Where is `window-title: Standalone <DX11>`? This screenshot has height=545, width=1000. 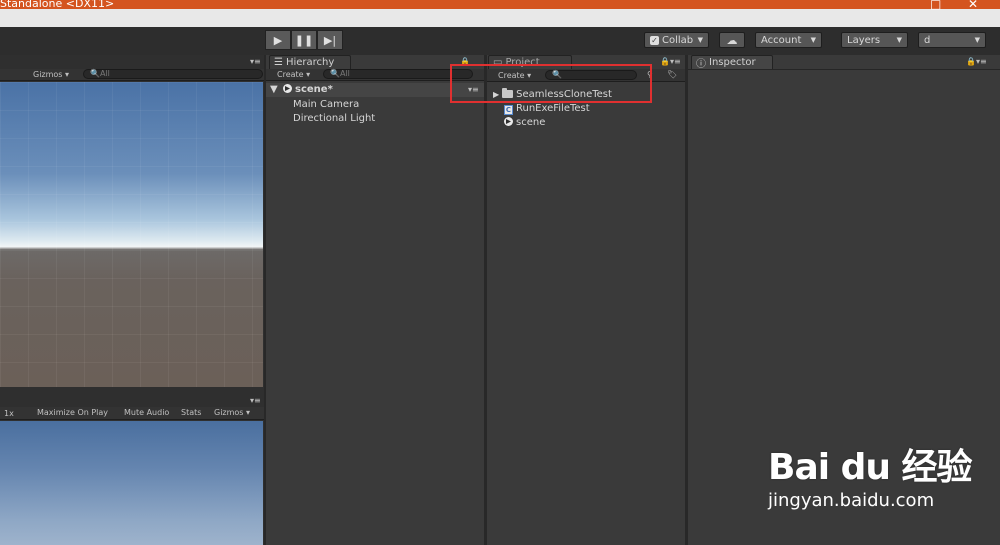 window-title: Standalone <DX11> is located at coordinates (57, 5).